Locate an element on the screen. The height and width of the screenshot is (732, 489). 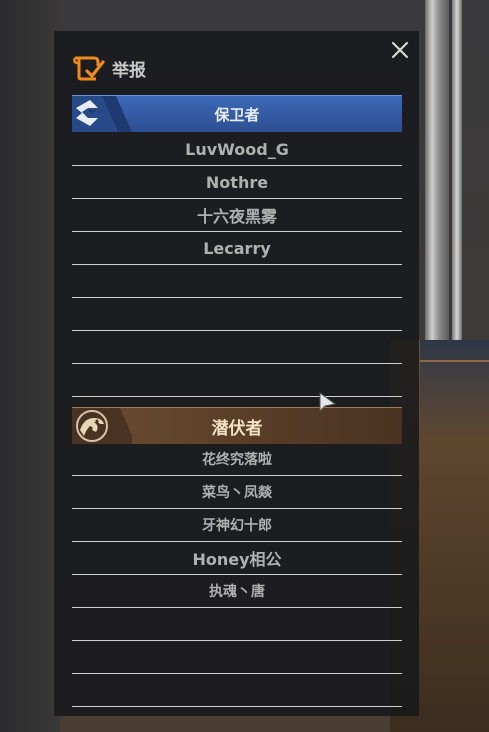
background-pillar is located at coordinates (437, 170).